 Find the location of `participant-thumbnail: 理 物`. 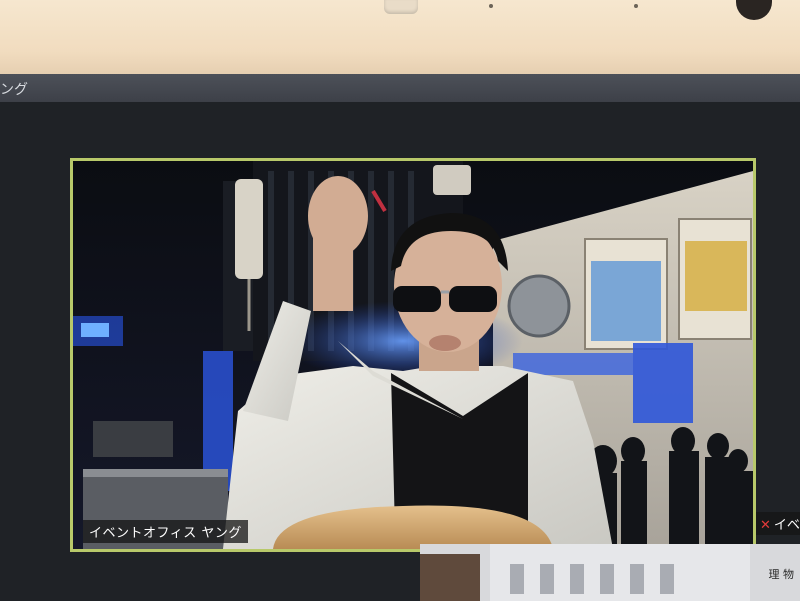

participant-thumbnail: 理 物 is located at coordinates (610, 572).